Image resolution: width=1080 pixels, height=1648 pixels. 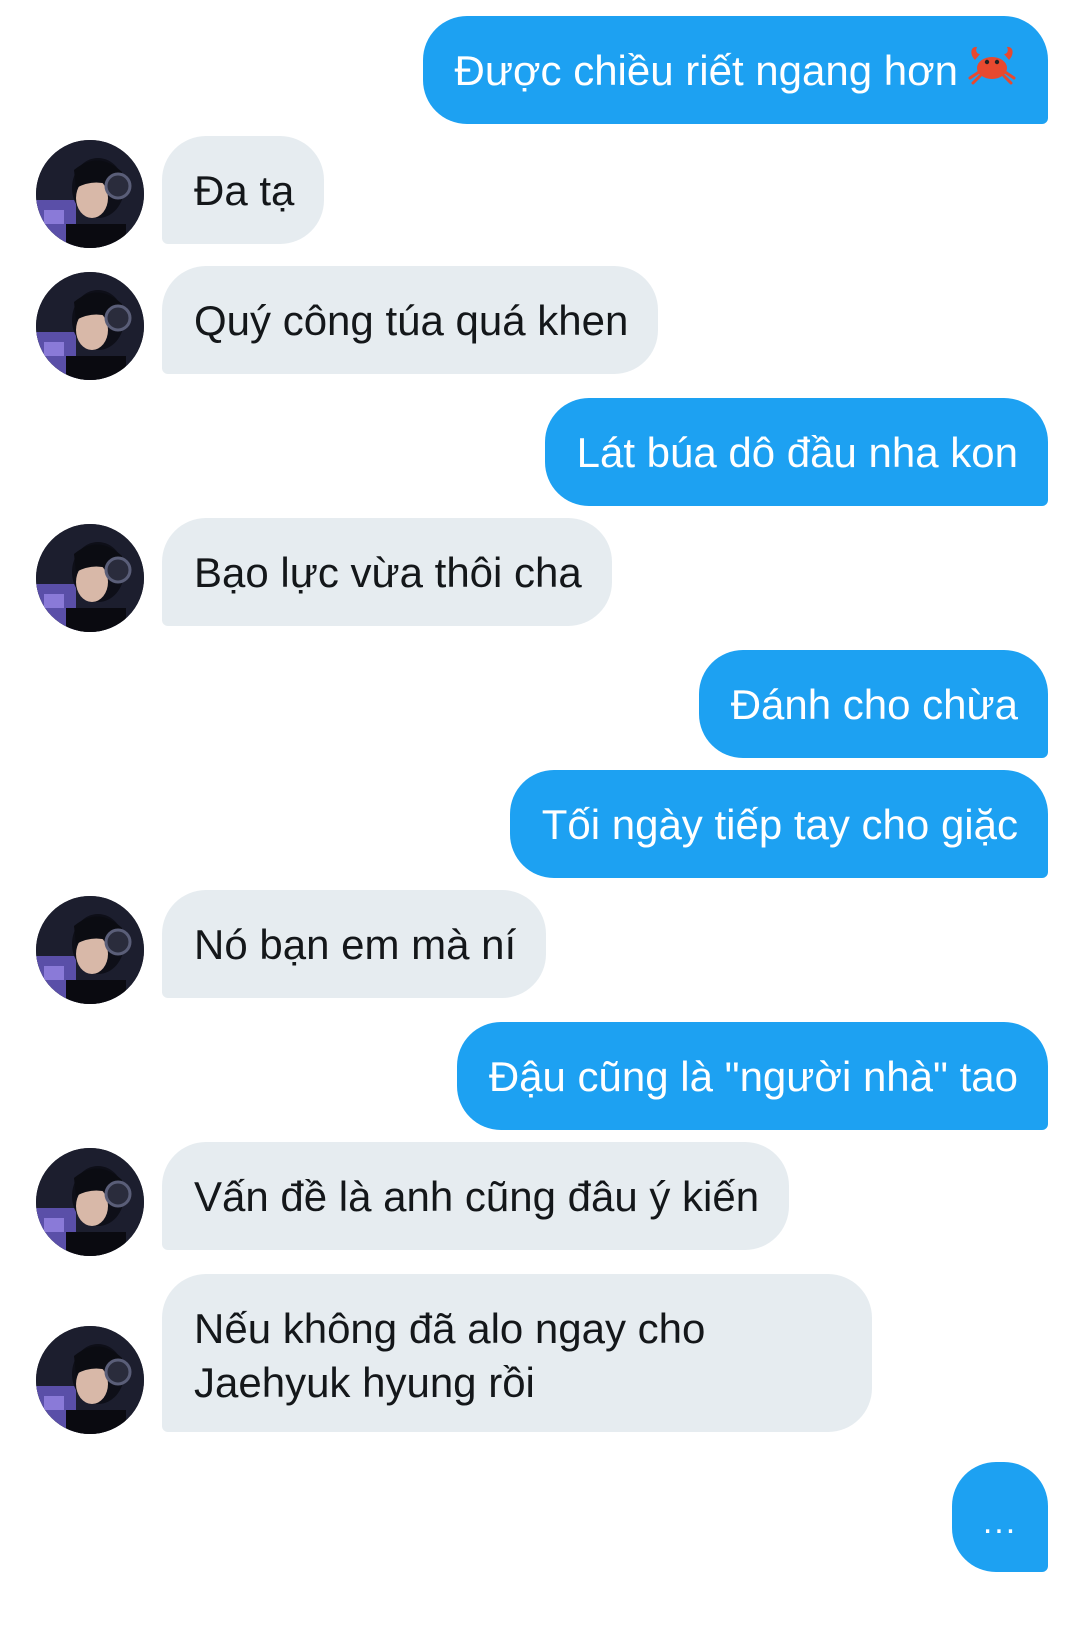 I want to click on message-text: Vấn đề là anh cũng đâu ý kiến, so click(x=477, y=1196).